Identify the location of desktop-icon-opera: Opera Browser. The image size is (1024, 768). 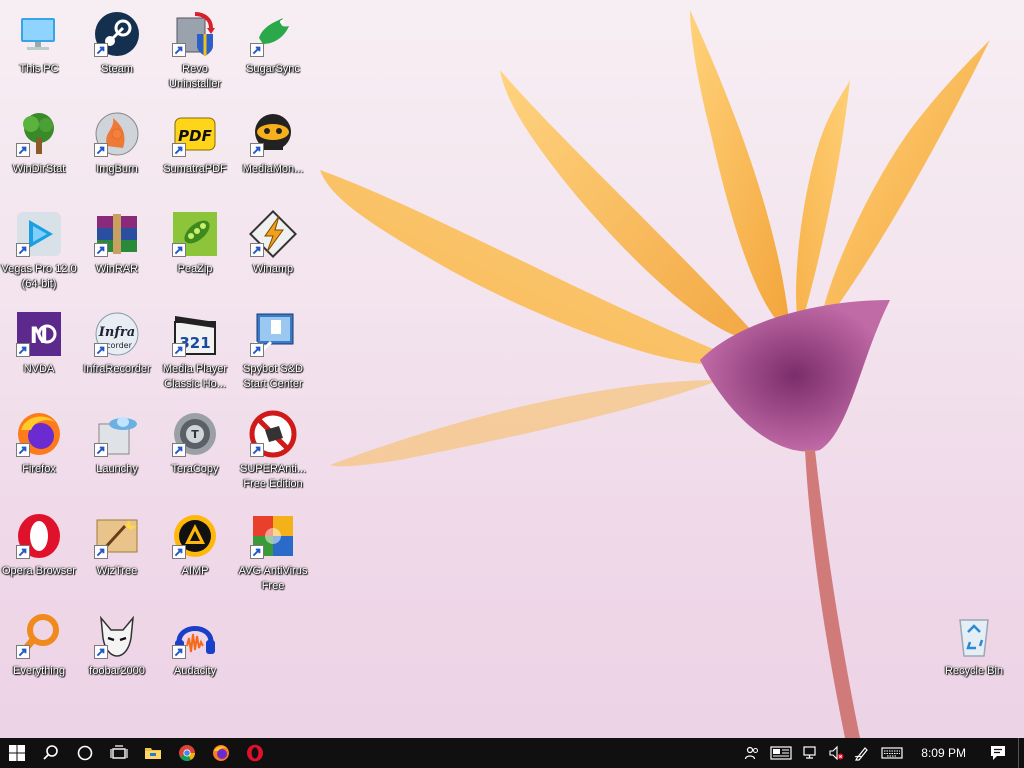
(39, 545).